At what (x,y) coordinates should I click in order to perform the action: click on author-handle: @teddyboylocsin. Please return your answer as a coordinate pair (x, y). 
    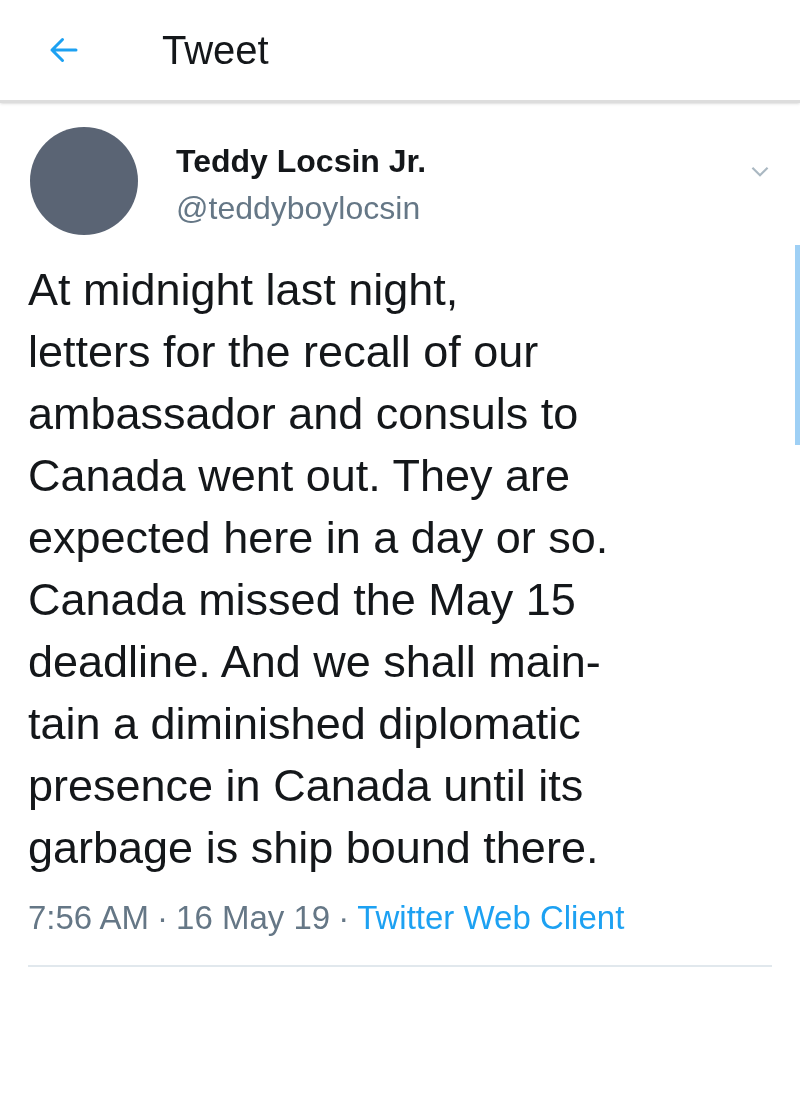
    Looking at the image, I should click on (299, 208).